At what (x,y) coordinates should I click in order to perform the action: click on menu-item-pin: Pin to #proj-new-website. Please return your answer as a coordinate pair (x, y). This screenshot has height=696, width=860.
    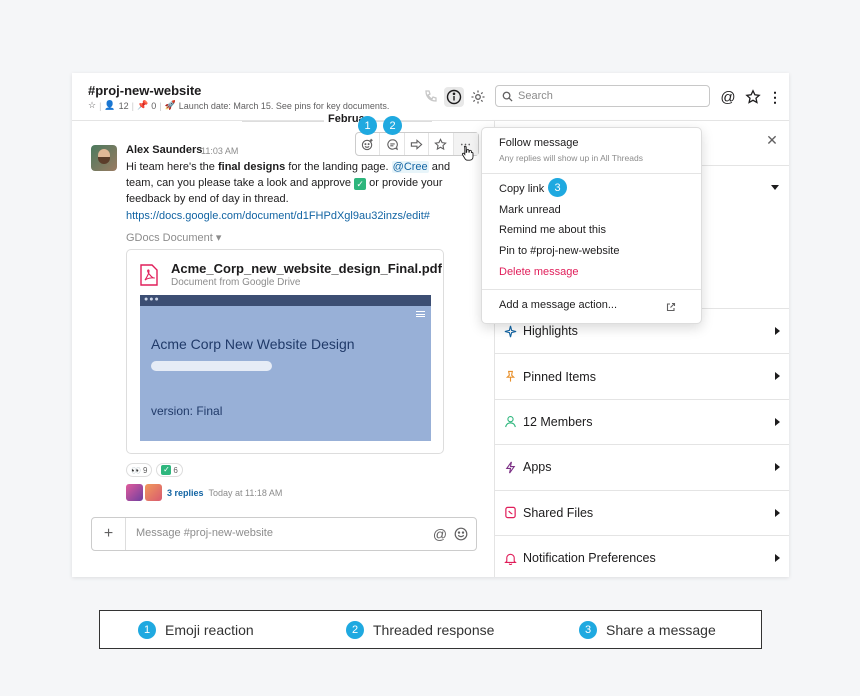
    Looking at the image, I should click on (559, 251).